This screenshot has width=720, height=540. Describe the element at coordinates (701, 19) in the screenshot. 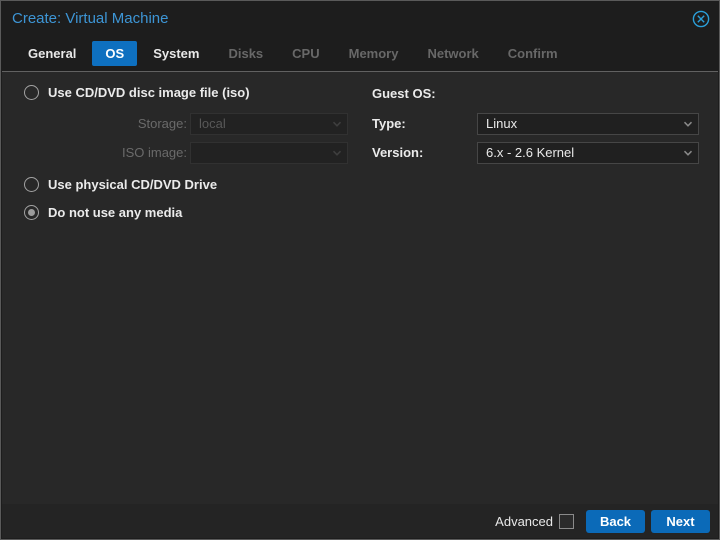

I see `close-icon` at that location.